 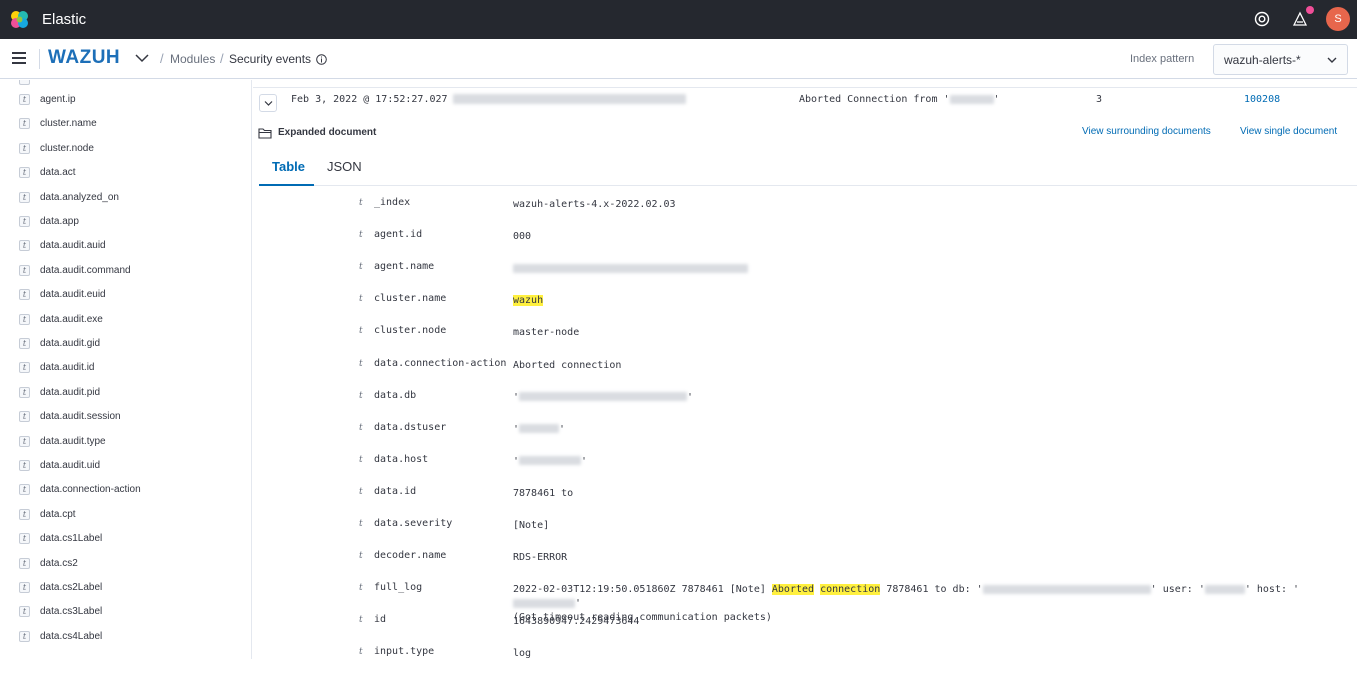 I want to click on header-divider, so click(x=39, y=59).